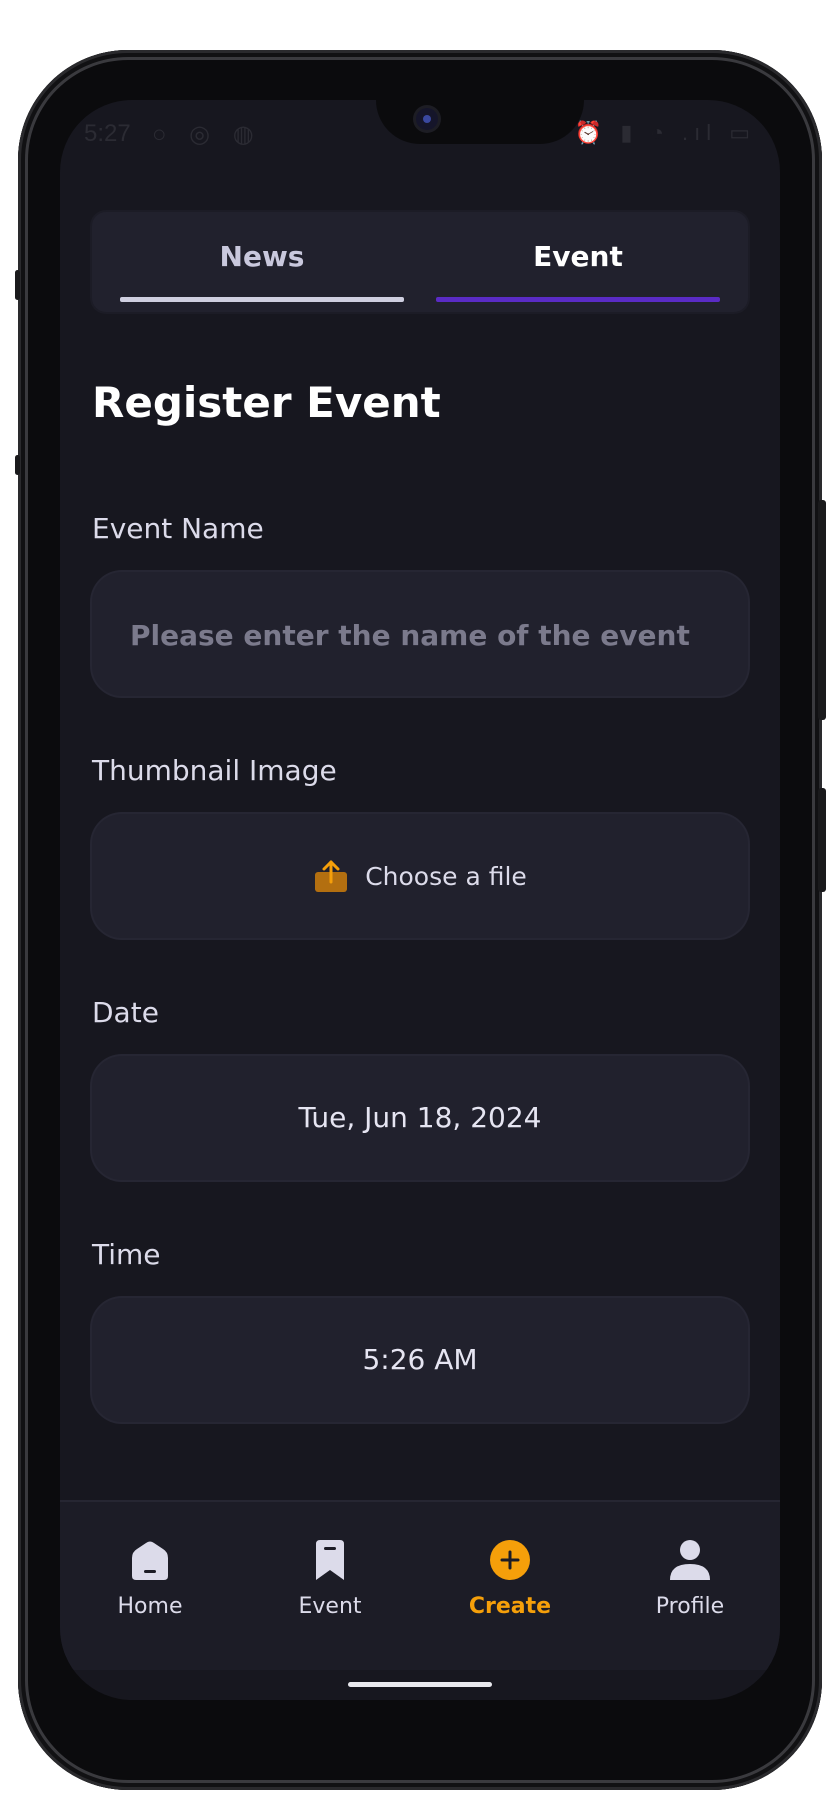 The height and width of the screenshot is (1800, 840). I want to click on event-name-input, so click(420, 635).